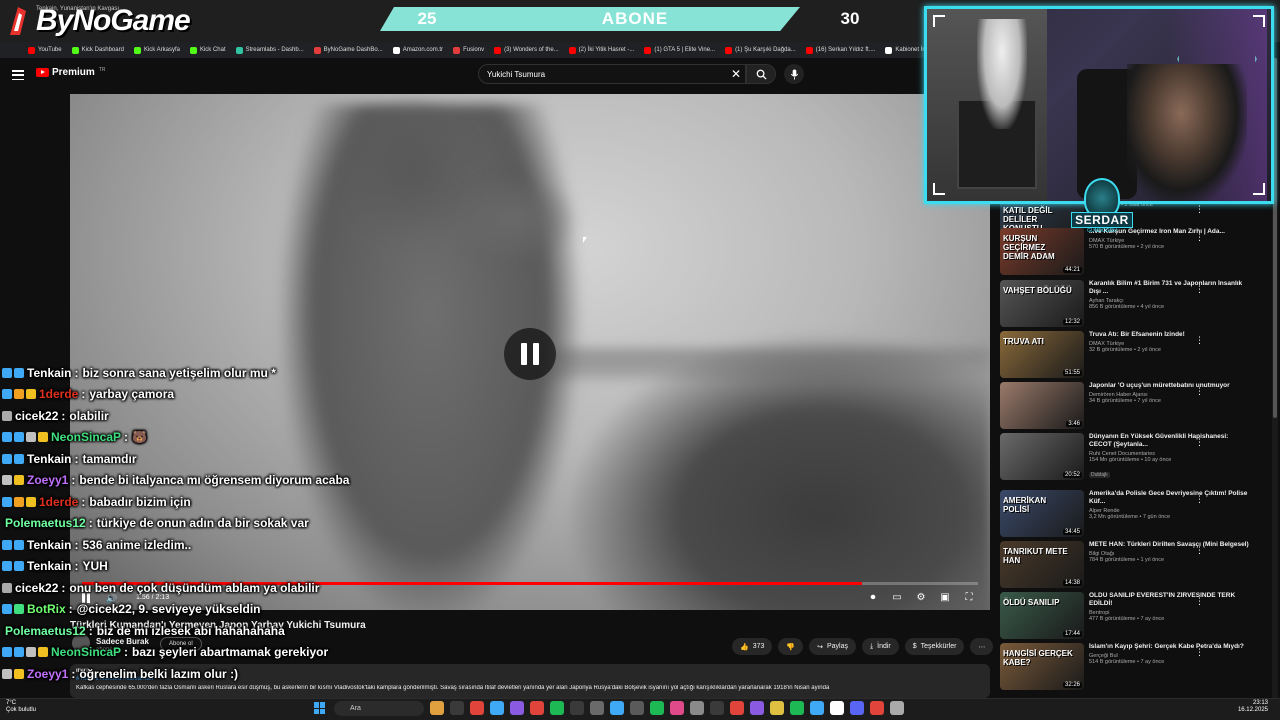 The width and height of the screenshot is (1280, 720). I want to click on video-thumbnail: VAHŞET BÖLÜĞÜ 12:32, so click(1042, 303).